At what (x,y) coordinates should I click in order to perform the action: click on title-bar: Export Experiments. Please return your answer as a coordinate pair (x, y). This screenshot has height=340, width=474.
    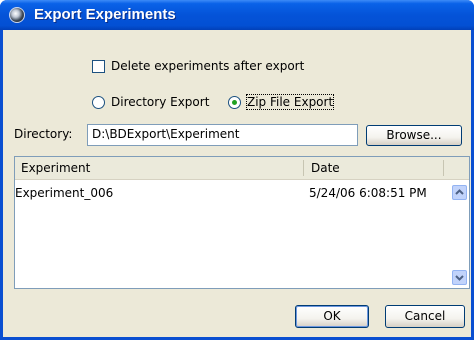
    Looking at the image, I should click on (237, 15).